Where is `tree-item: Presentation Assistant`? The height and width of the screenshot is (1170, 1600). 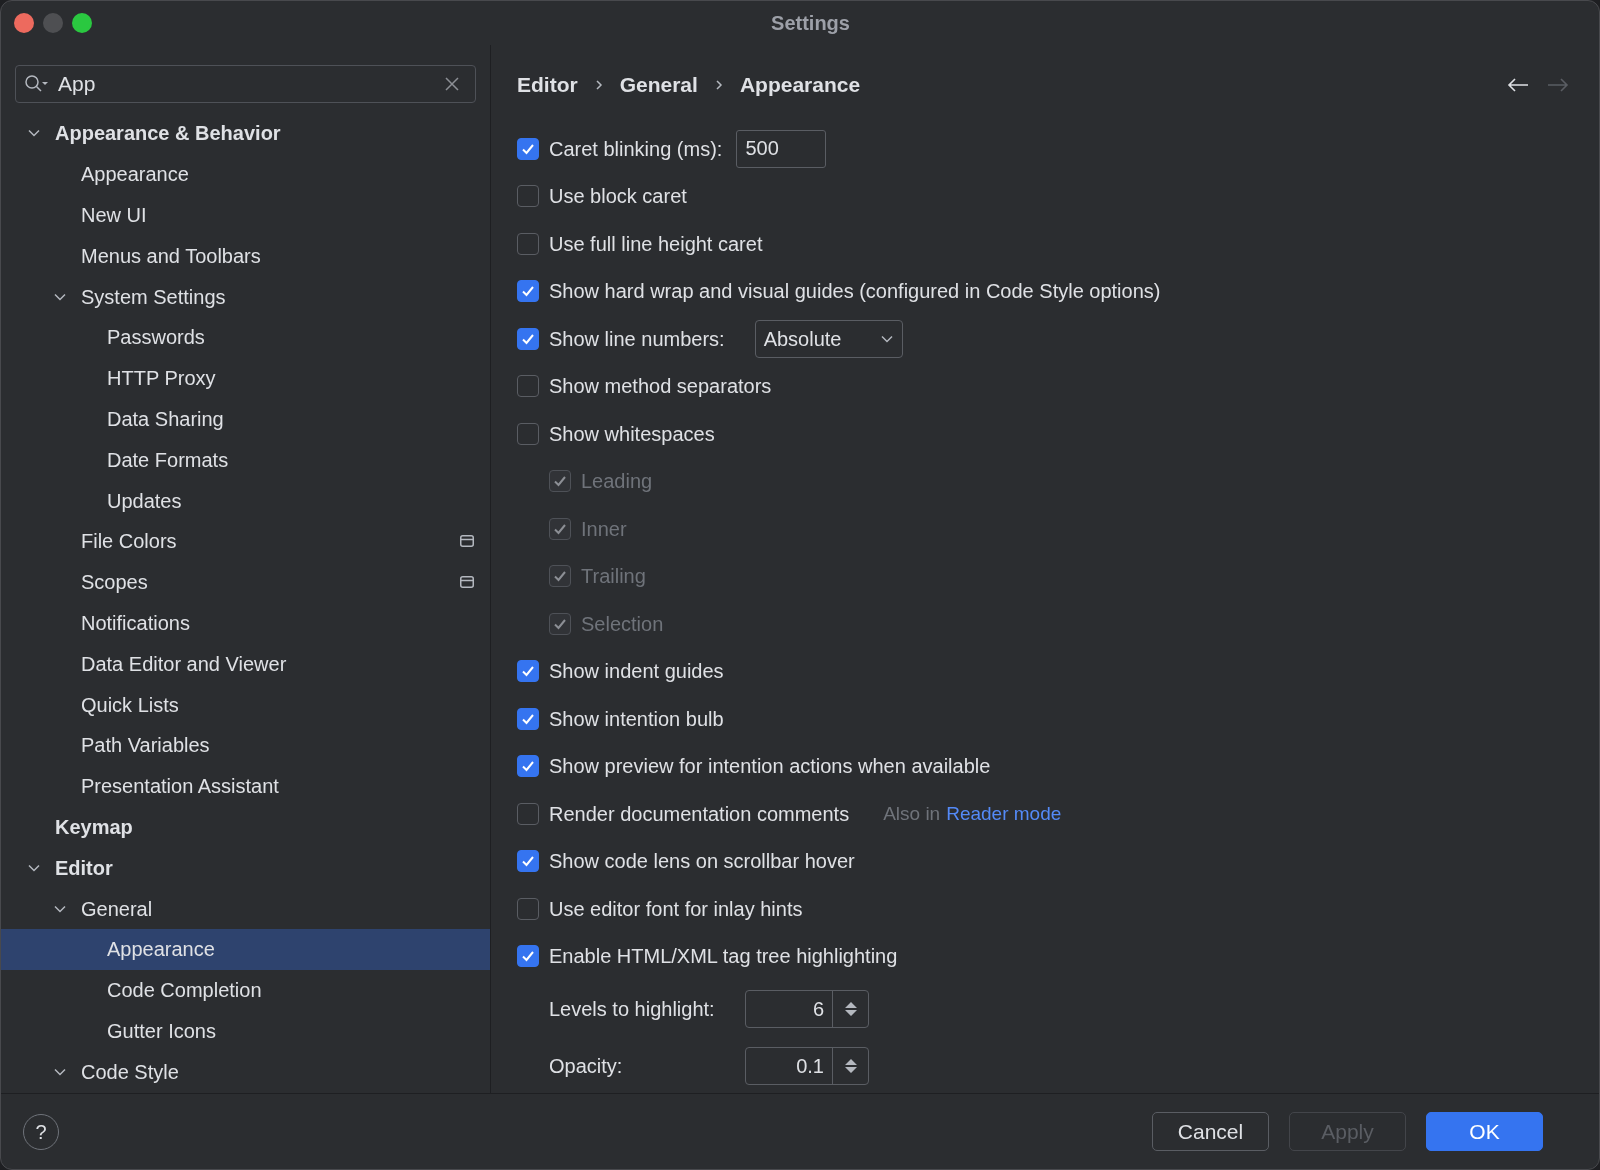
tree-item: Presentation Assistant is located at coordinates (245, 786).